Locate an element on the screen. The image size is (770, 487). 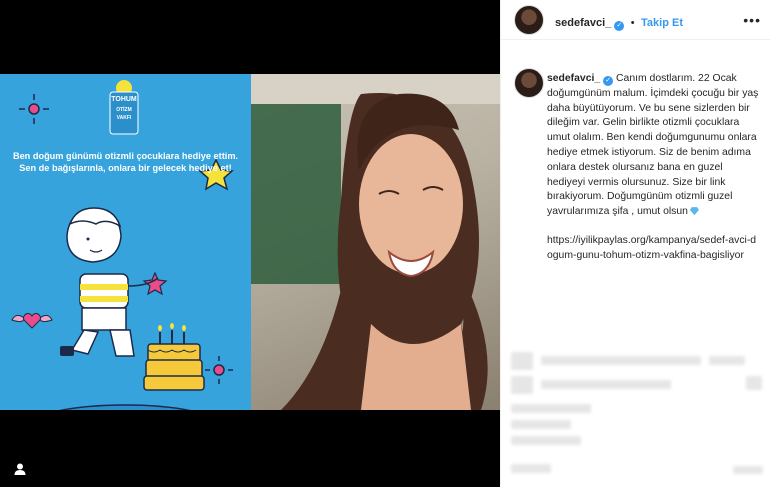
more-horizontal-icon: ••• is located at coordinates (752, 20).